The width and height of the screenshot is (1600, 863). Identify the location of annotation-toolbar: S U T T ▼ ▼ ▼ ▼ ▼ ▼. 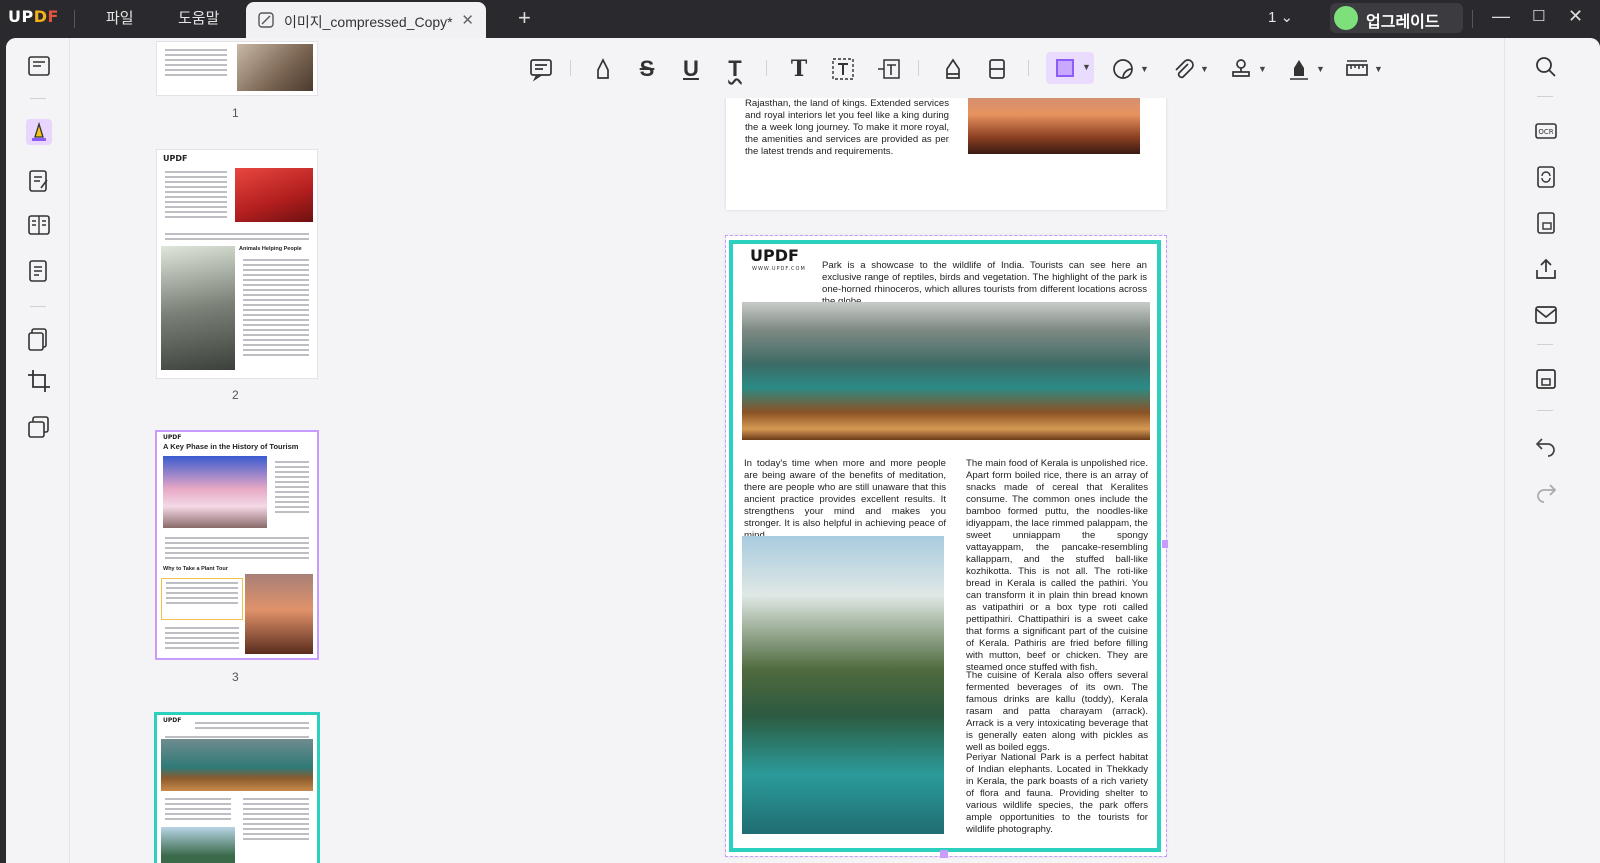
(957, 68).